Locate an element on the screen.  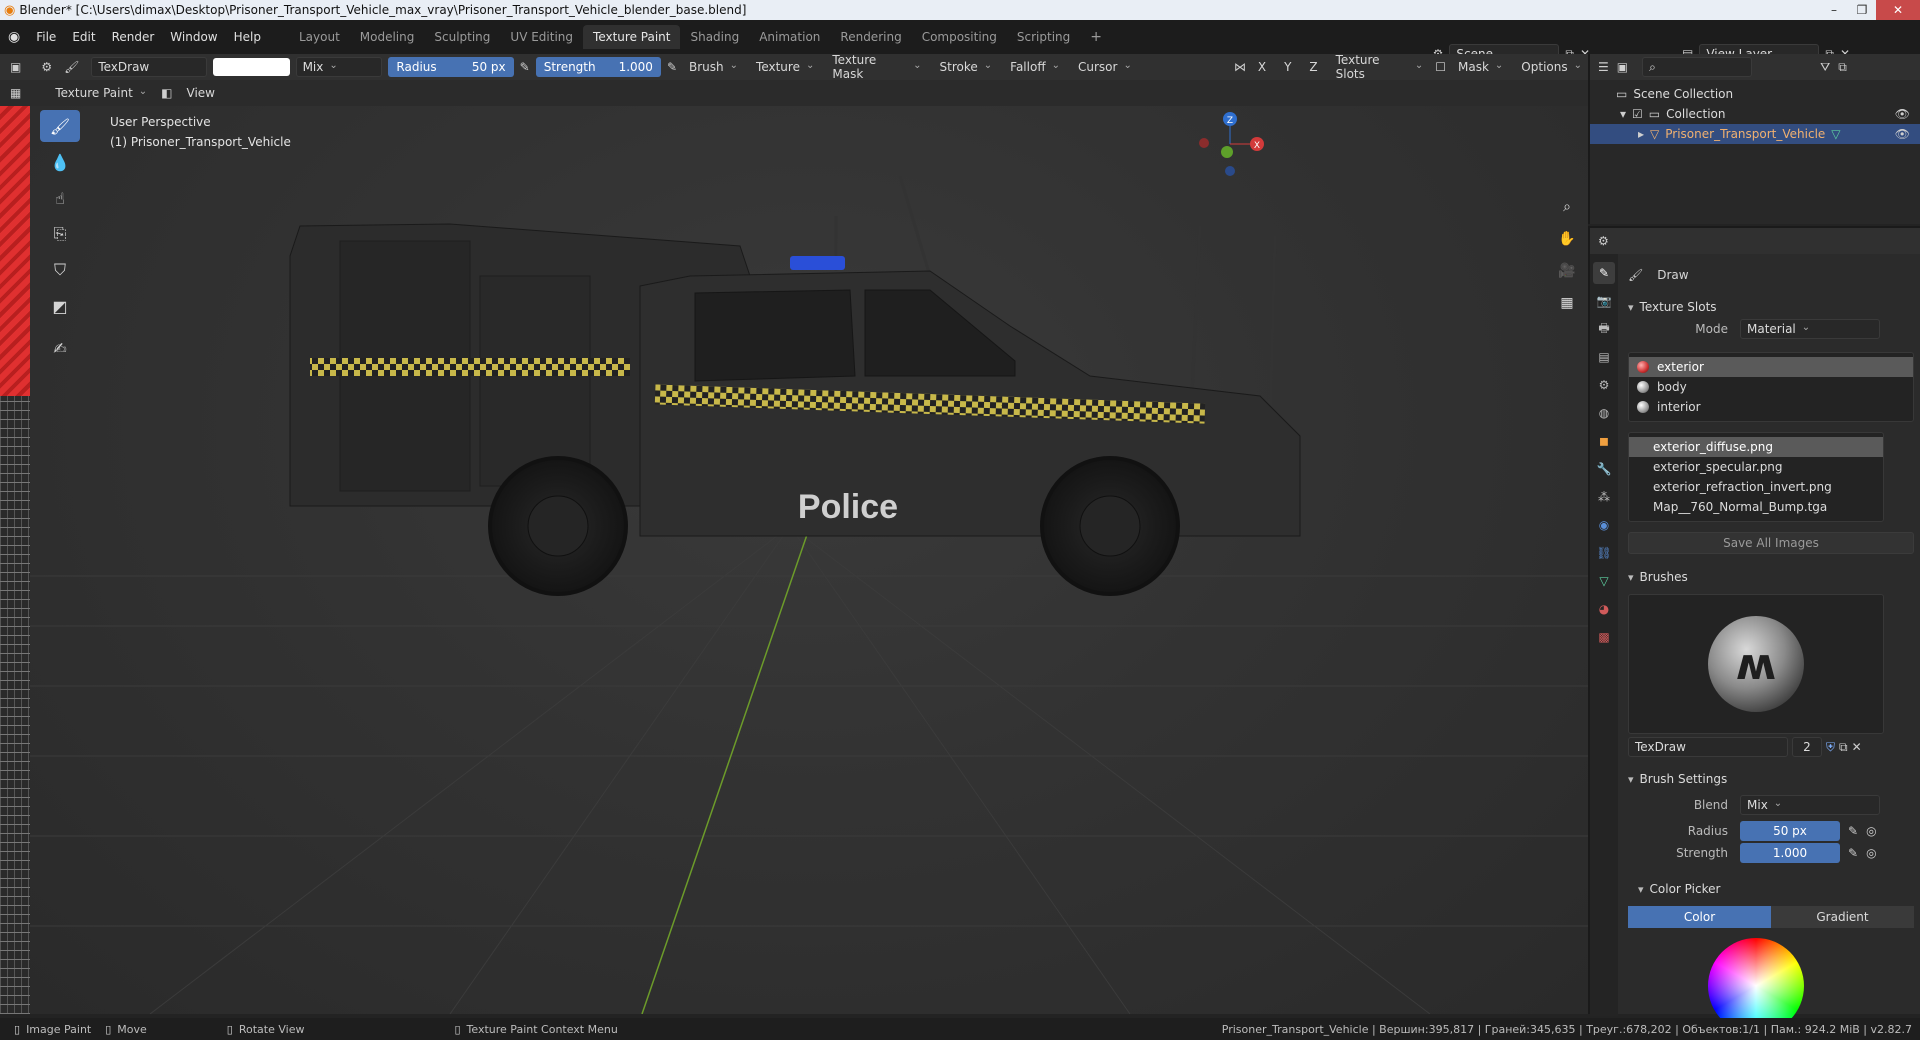
tab-sculpting: Sculpting is located at coordinates (462, 37).